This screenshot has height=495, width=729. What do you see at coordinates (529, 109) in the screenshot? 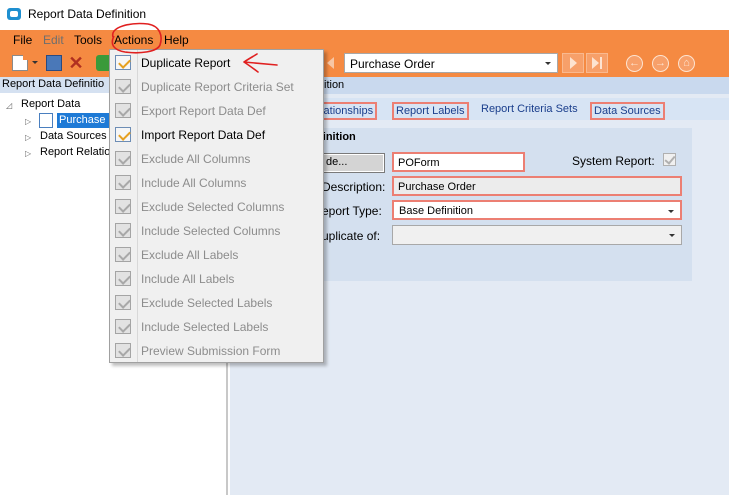
I see `tab-report-criteria-sets: Report Criteria Sets` at bounding box center [529, 109].